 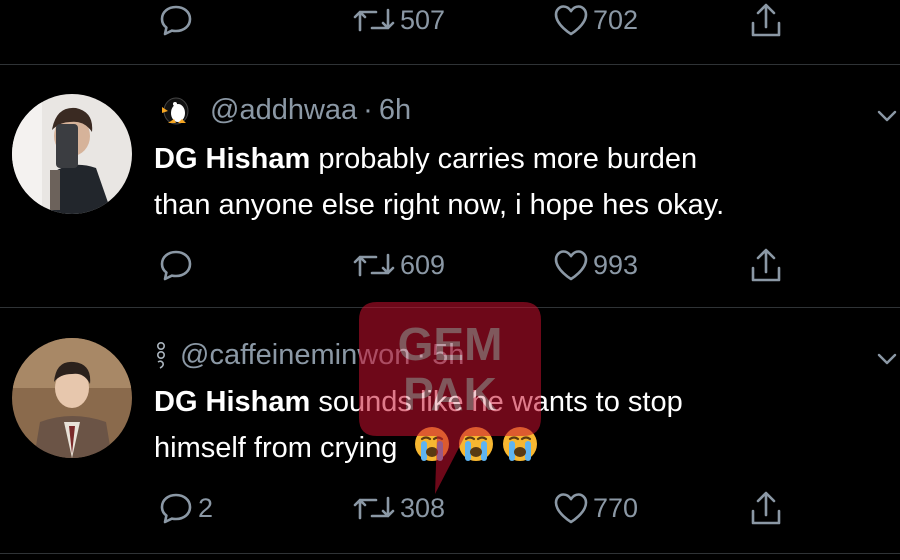 I want to click on tweet-time: 6h, so click(x=395, y=109).